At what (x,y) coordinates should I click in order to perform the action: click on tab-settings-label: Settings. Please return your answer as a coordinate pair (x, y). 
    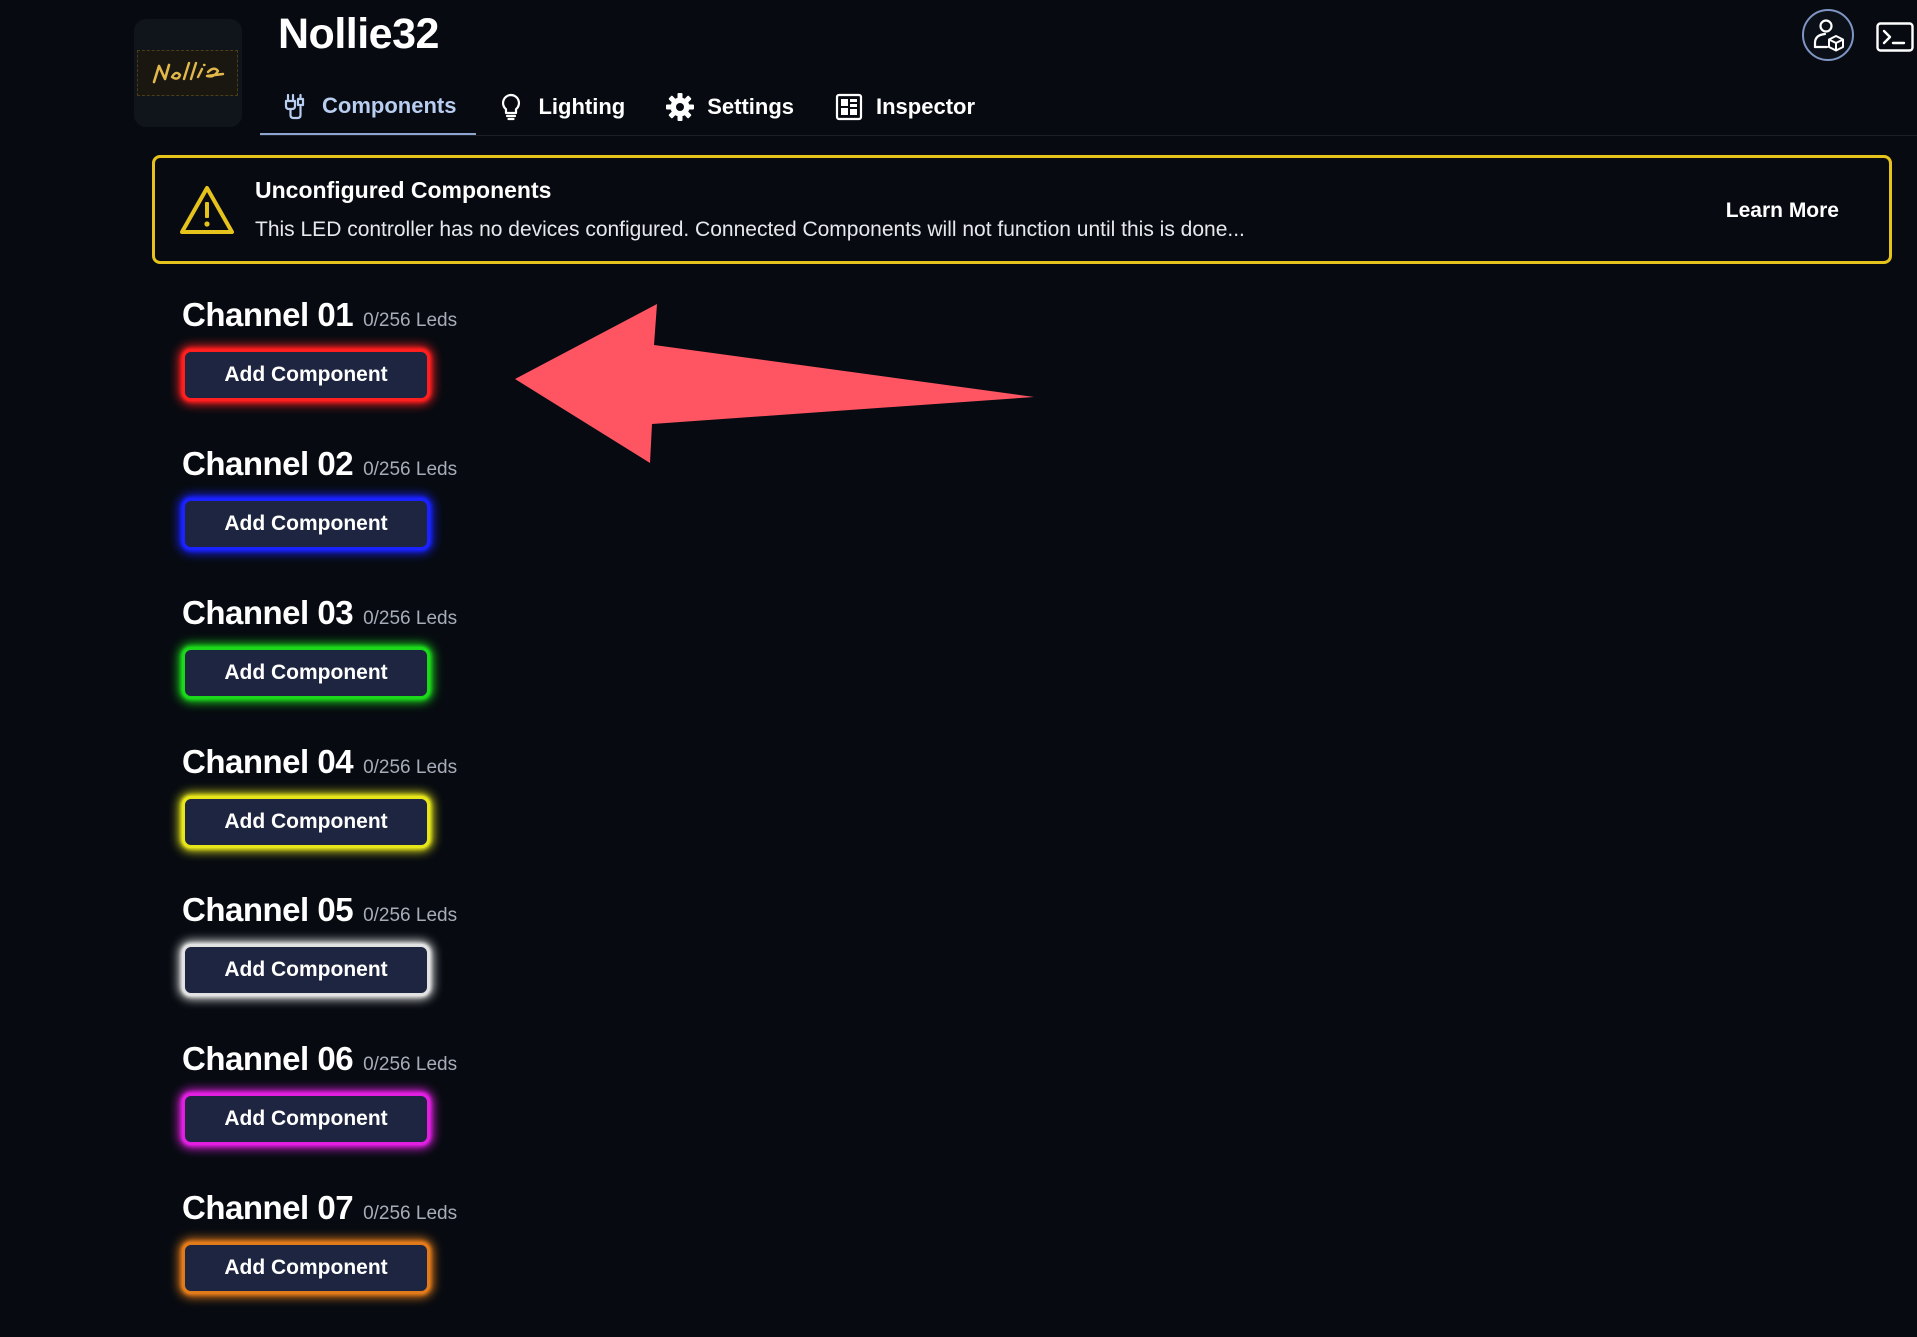
    Looking at the image, I should click on (750, 106).